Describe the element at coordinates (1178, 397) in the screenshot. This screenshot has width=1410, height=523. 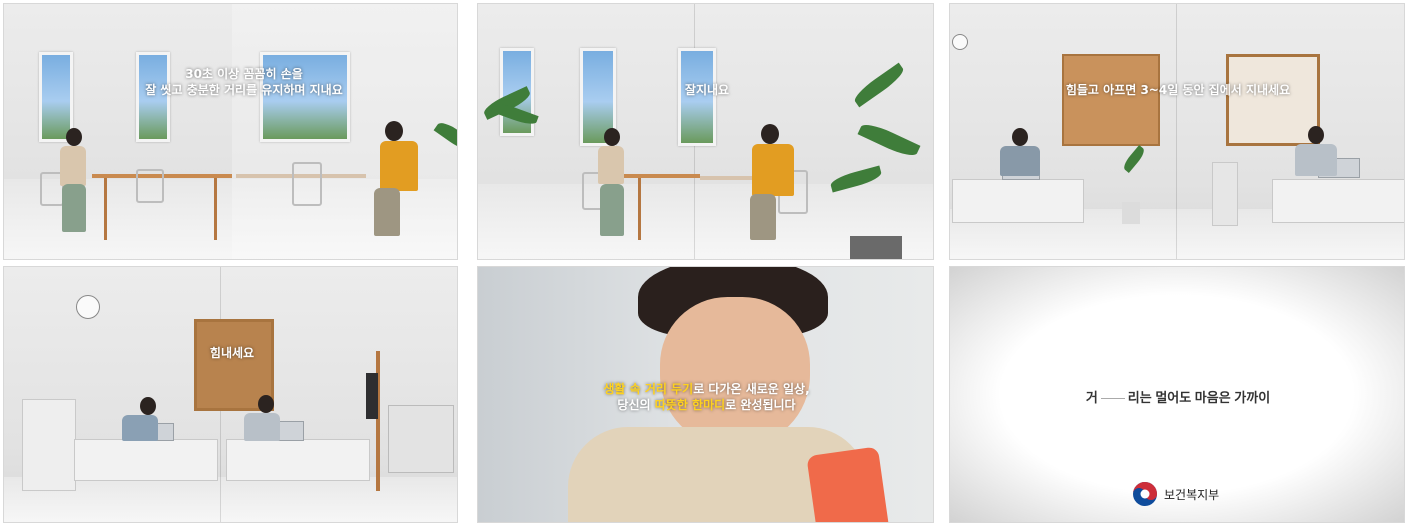
I see `slogan: 거 리는 멀어도 마음은 가까이` at that location.